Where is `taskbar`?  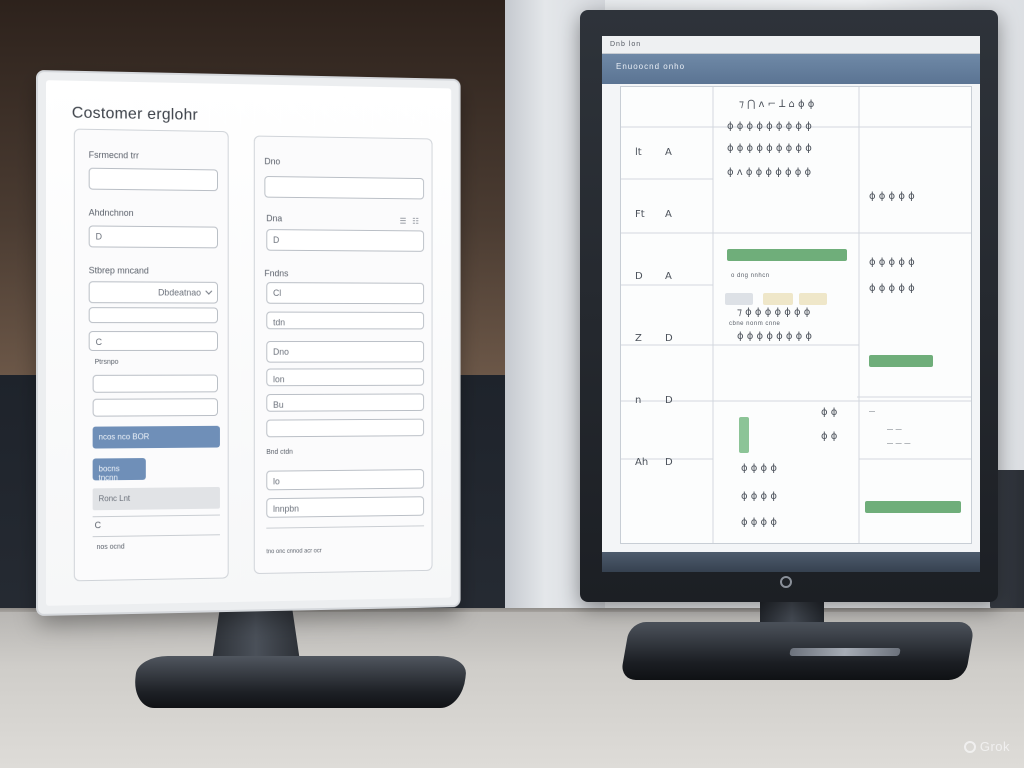
taskbar is located at coordinates (791, 562).